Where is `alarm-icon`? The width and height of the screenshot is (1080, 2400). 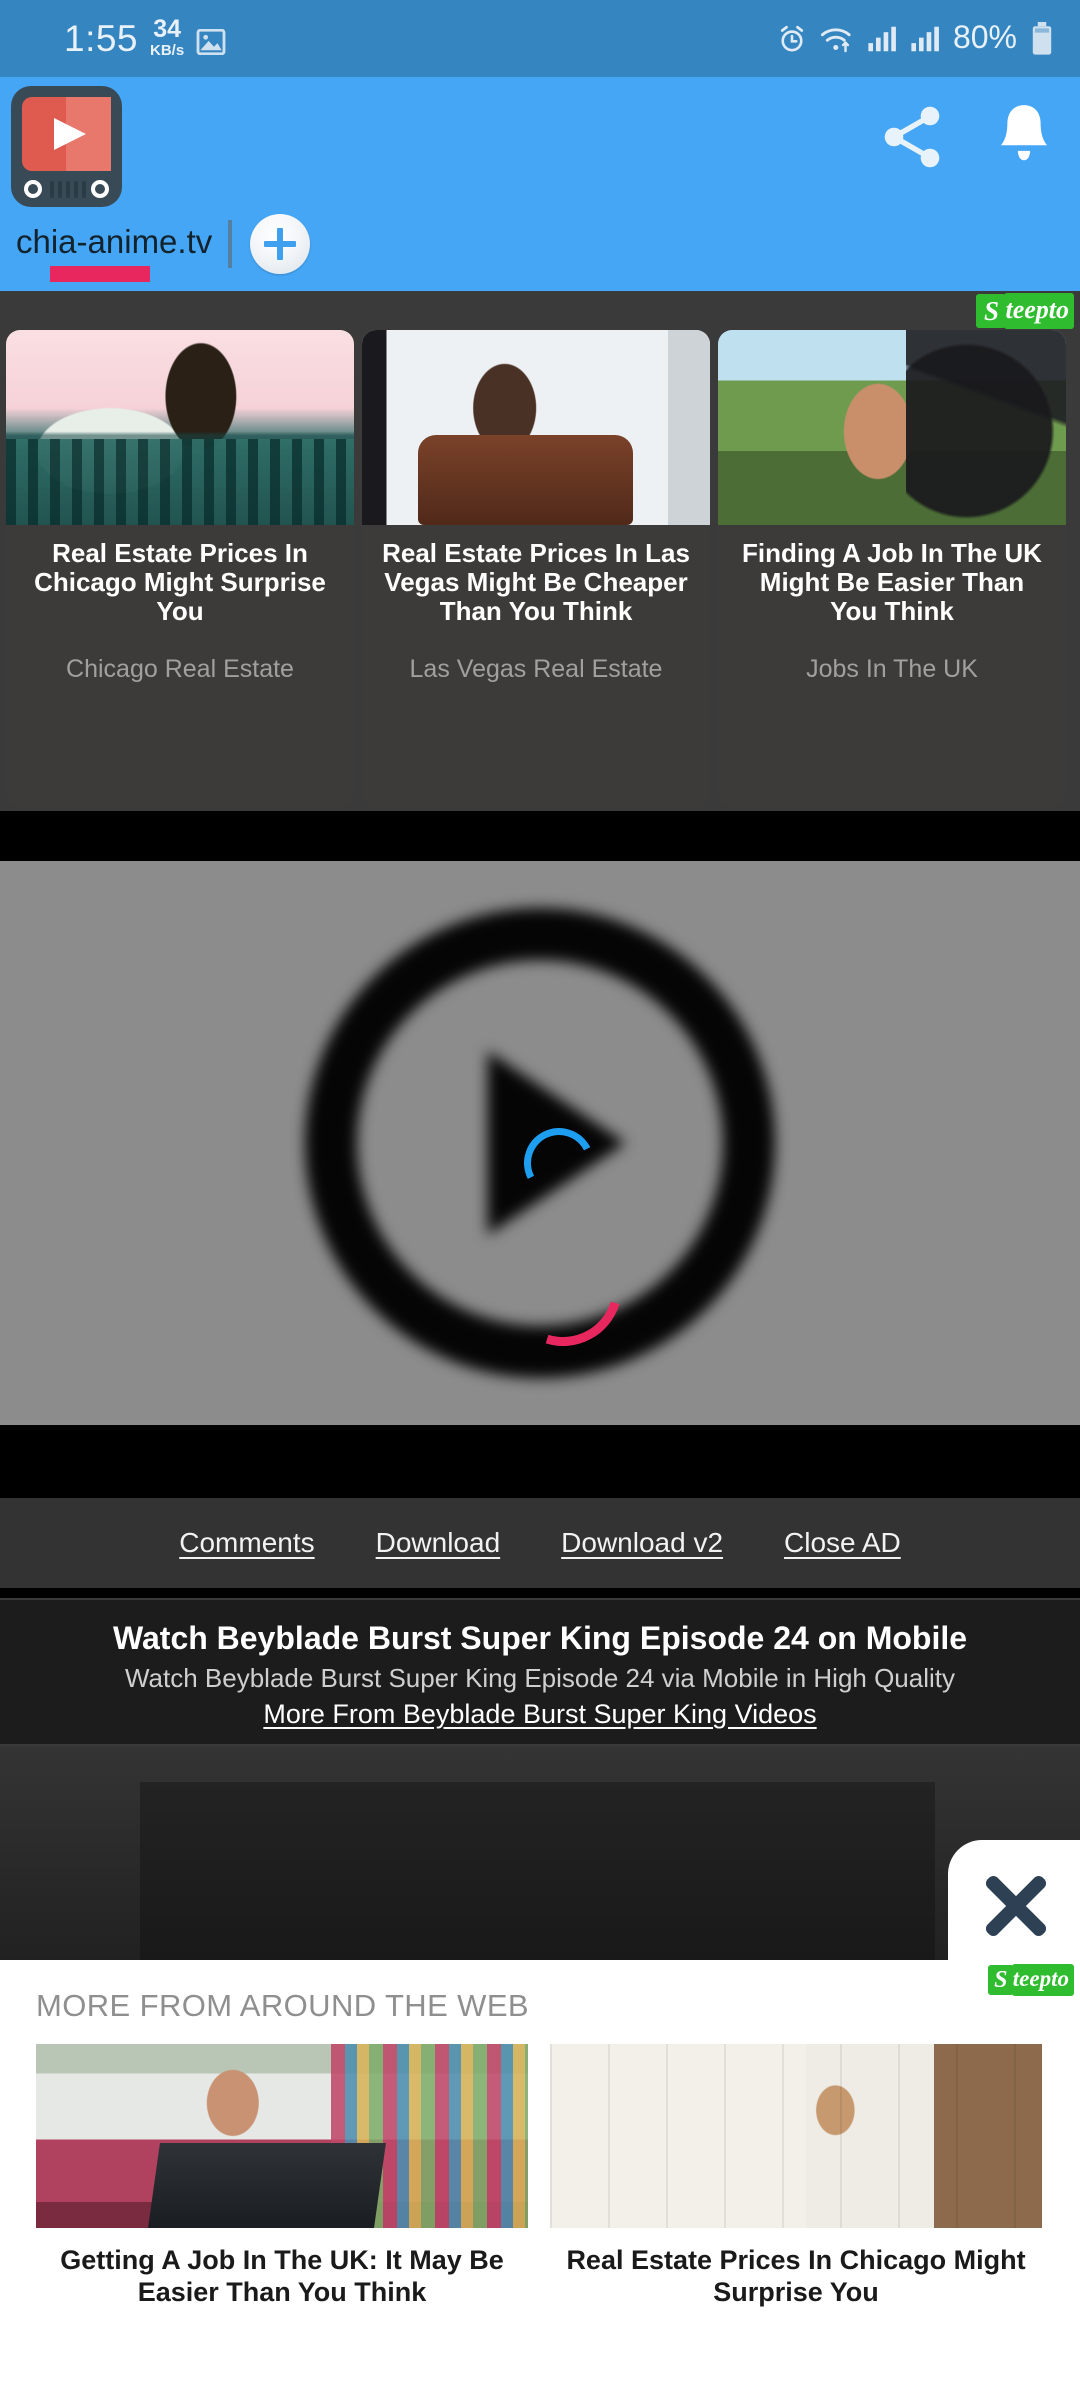 alarm-icon is located at coordinates (792, 38).